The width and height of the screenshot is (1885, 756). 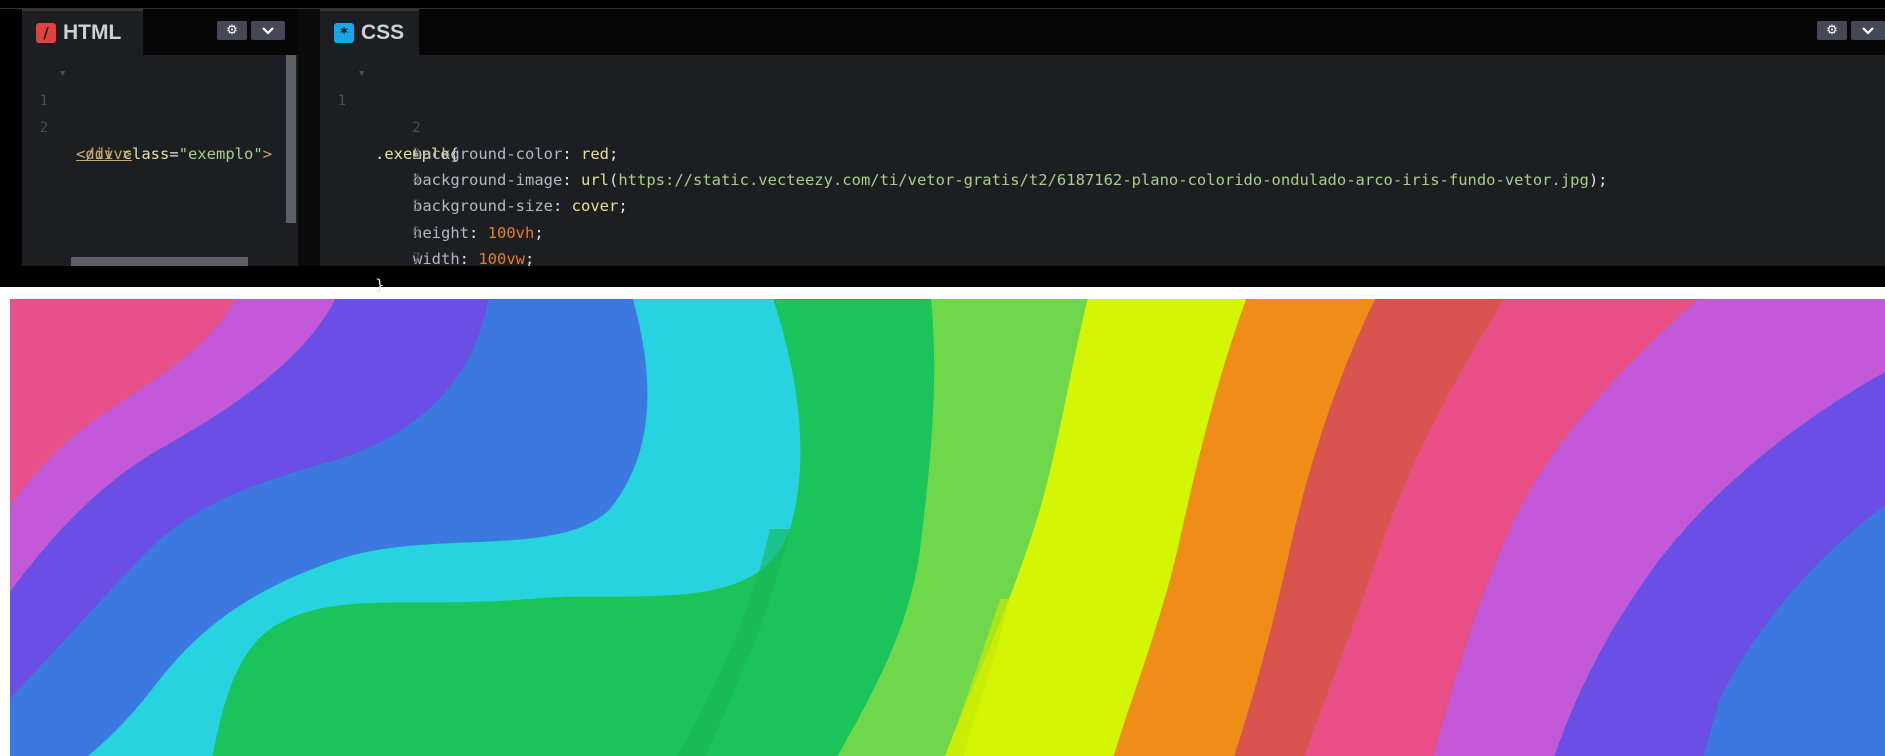 I want to click on code-line: 6 width: 100vw;, so click(x=1100, y=230).